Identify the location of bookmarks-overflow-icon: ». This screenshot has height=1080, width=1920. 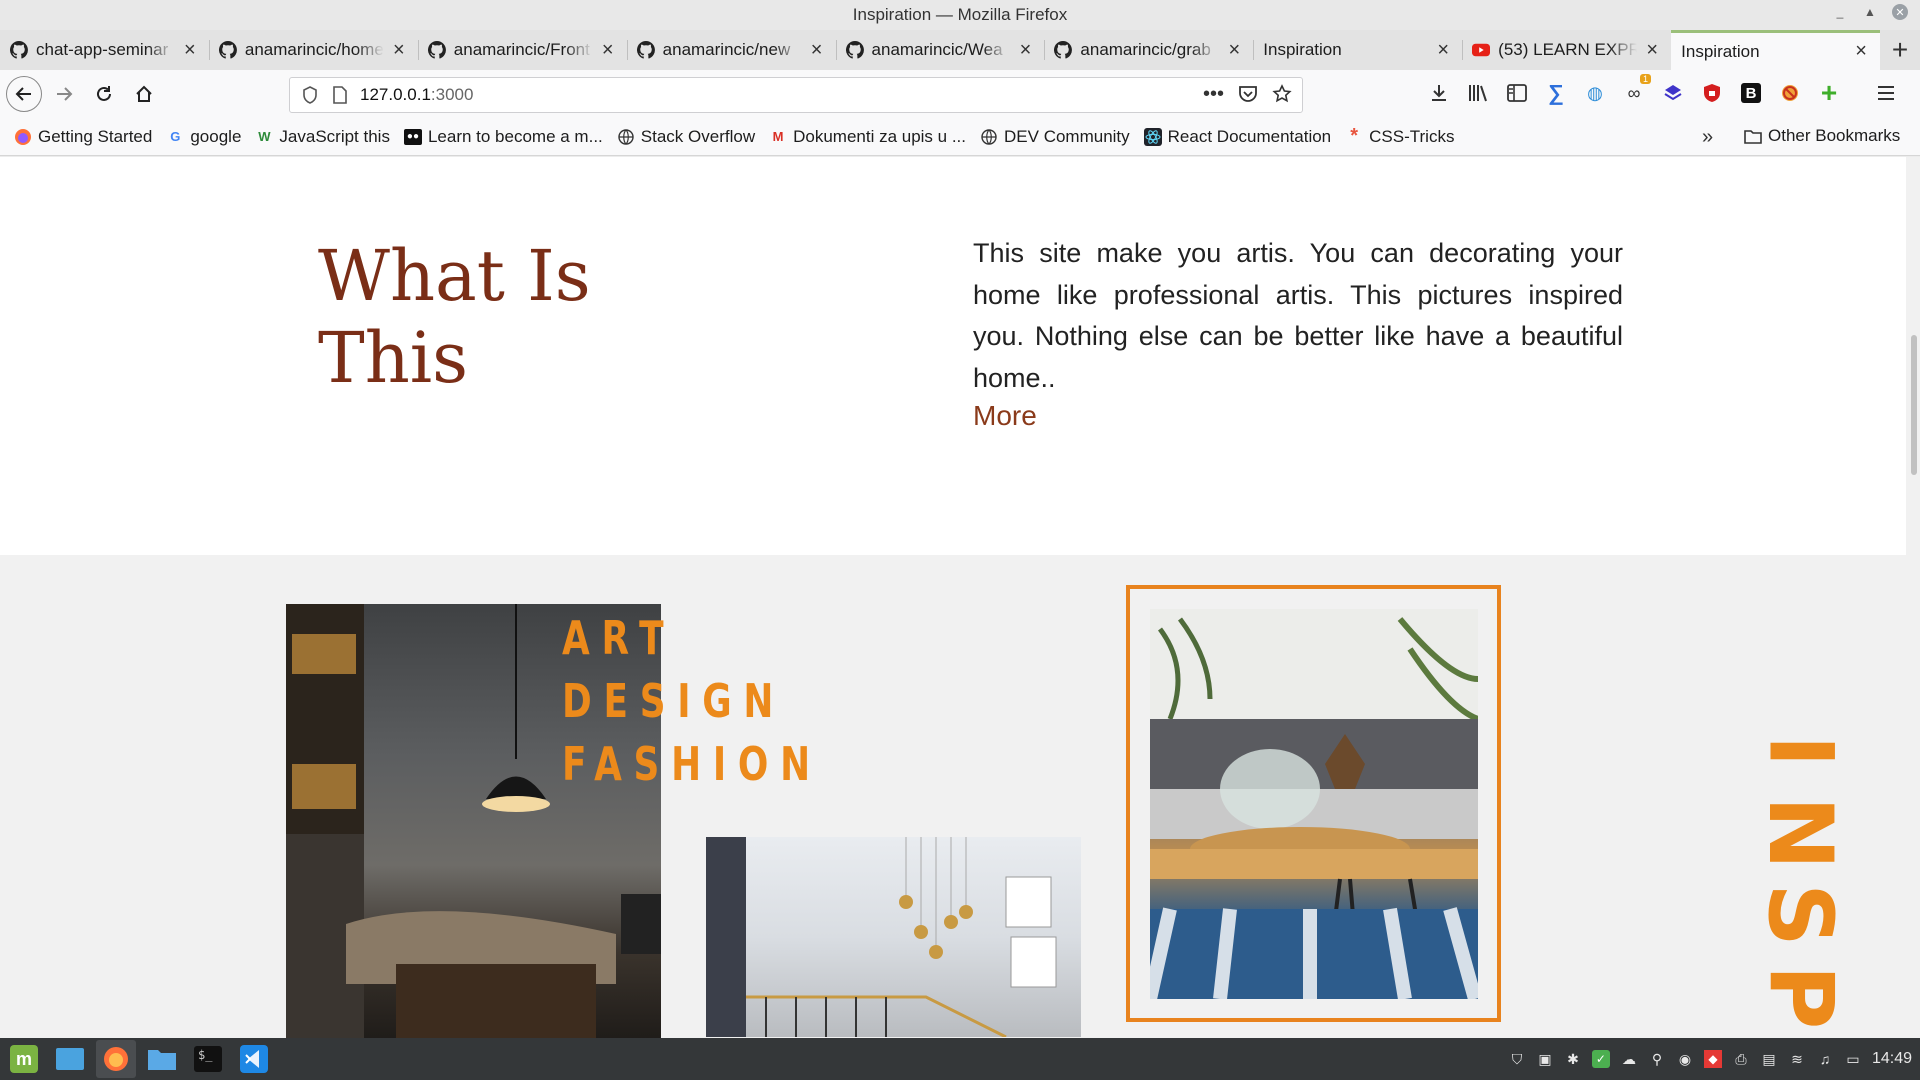
(1707, 137).